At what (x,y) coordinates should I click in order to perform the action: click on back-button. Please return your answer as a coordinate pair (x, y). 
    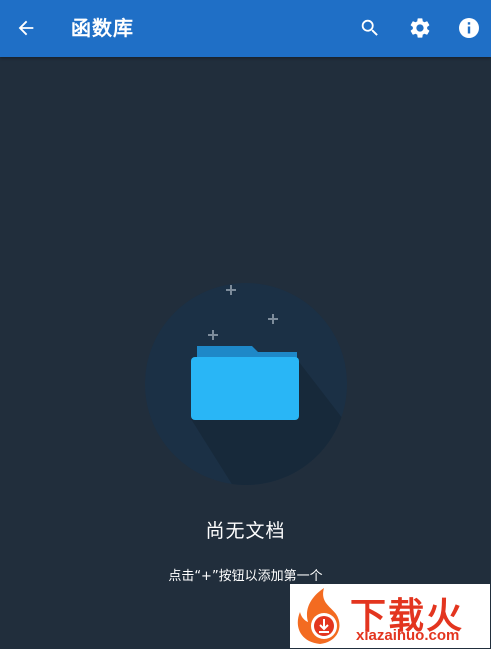
    Looking at the image, I should click on (26, 28).